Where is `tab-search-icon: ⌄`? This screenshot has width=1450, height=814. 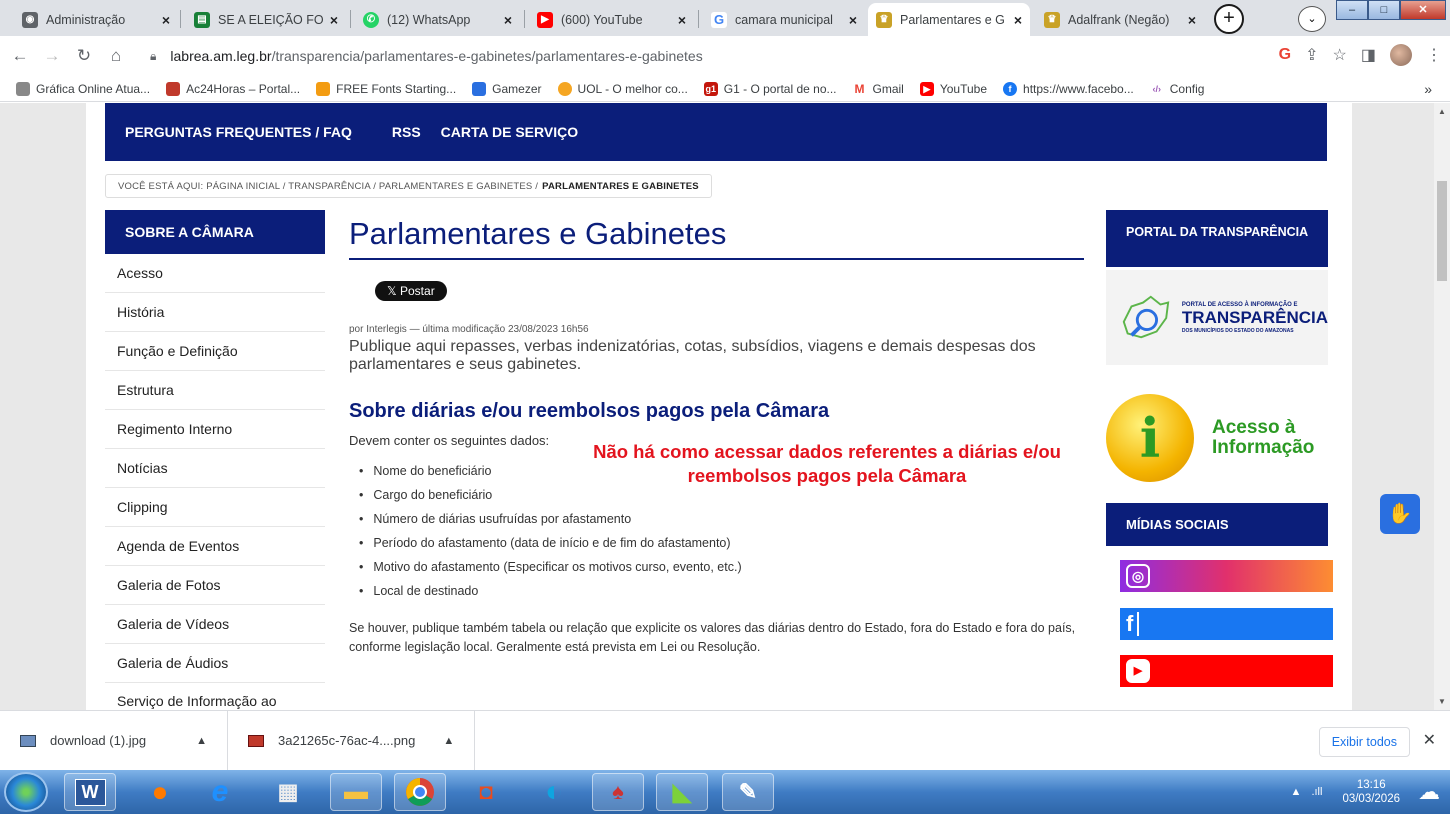 tab-search-icon: ⌄ is located at coordinates (1312, 19).